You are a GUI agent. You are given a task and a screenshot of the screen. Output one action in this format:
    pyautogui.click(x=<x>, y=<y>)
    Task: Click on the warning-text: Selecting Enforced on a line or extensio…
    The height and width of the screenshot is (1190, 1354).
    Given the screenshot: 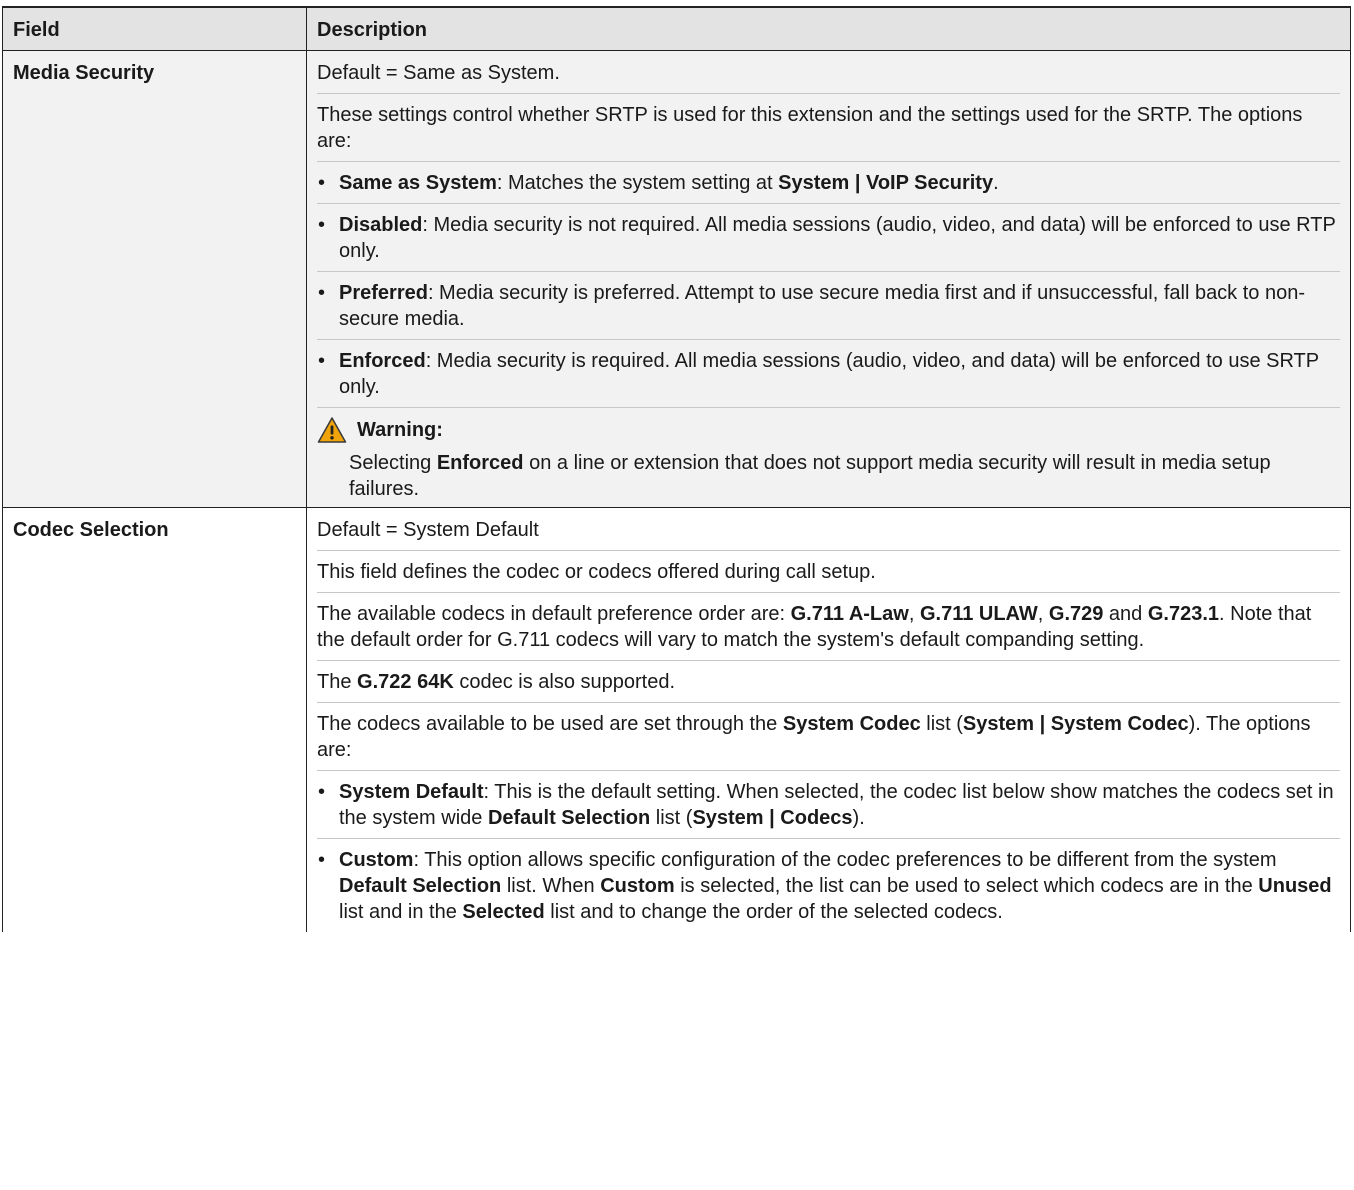 What is the action you would take?
    pyautogui.click(x=810, y=476)
    